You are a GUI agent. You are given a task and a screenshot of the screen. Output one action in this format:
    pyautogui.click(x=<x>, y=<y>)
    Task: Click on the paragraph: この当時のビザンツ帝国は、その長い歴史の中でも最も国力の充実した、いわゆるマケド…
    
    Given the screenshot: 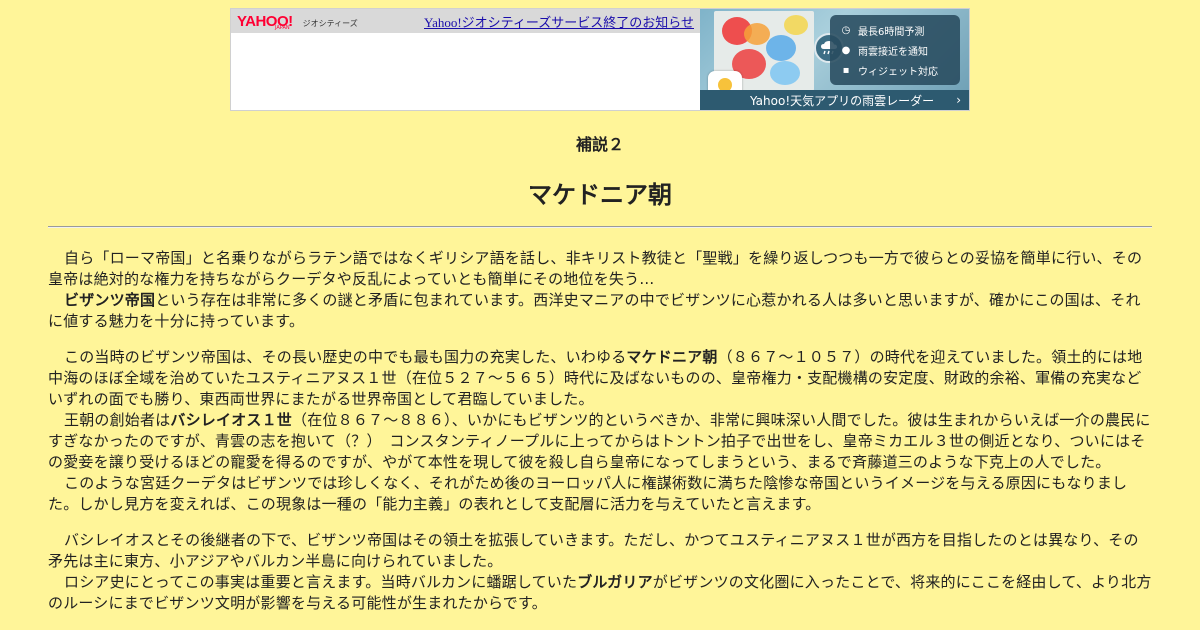 What is the action you would take?
    pyautogui.click(x=595, y=378)
    